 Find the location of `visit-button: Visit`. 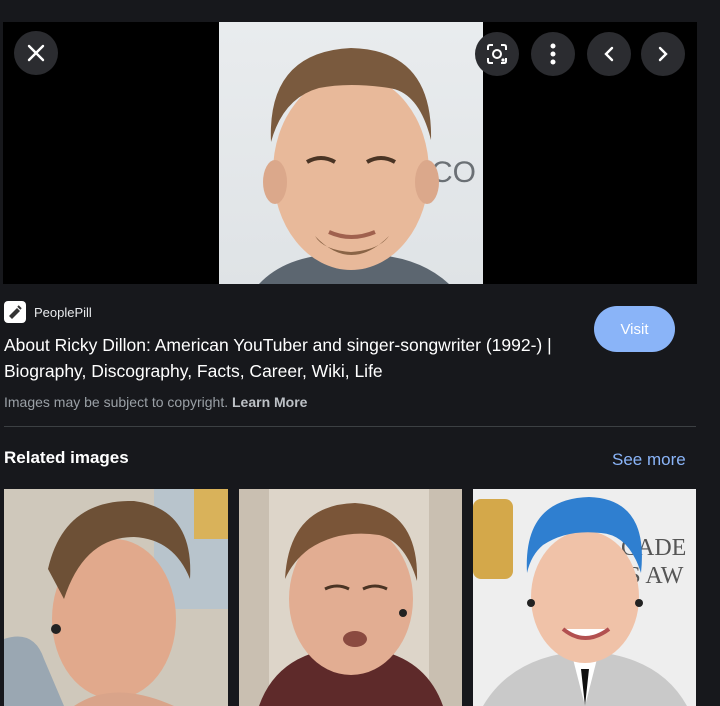

visit-button: Visit is located at coordinates (634, 329).